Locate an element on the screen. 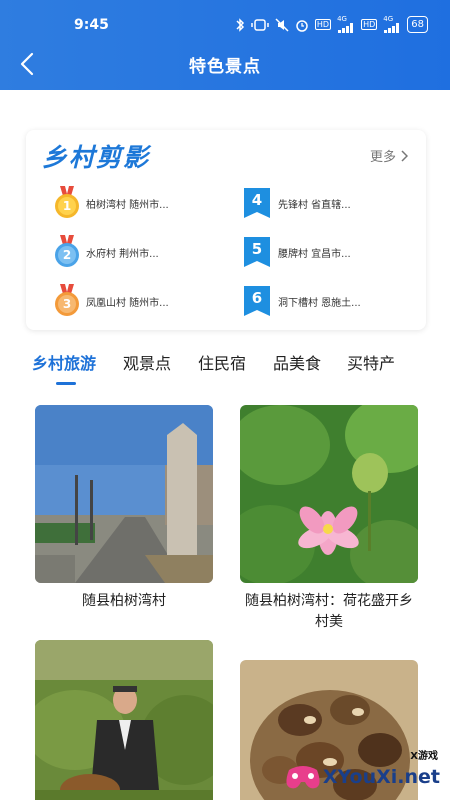 This screenshot has width=450, height=800. more-label: 更多 is located at coordinates (382, 157).